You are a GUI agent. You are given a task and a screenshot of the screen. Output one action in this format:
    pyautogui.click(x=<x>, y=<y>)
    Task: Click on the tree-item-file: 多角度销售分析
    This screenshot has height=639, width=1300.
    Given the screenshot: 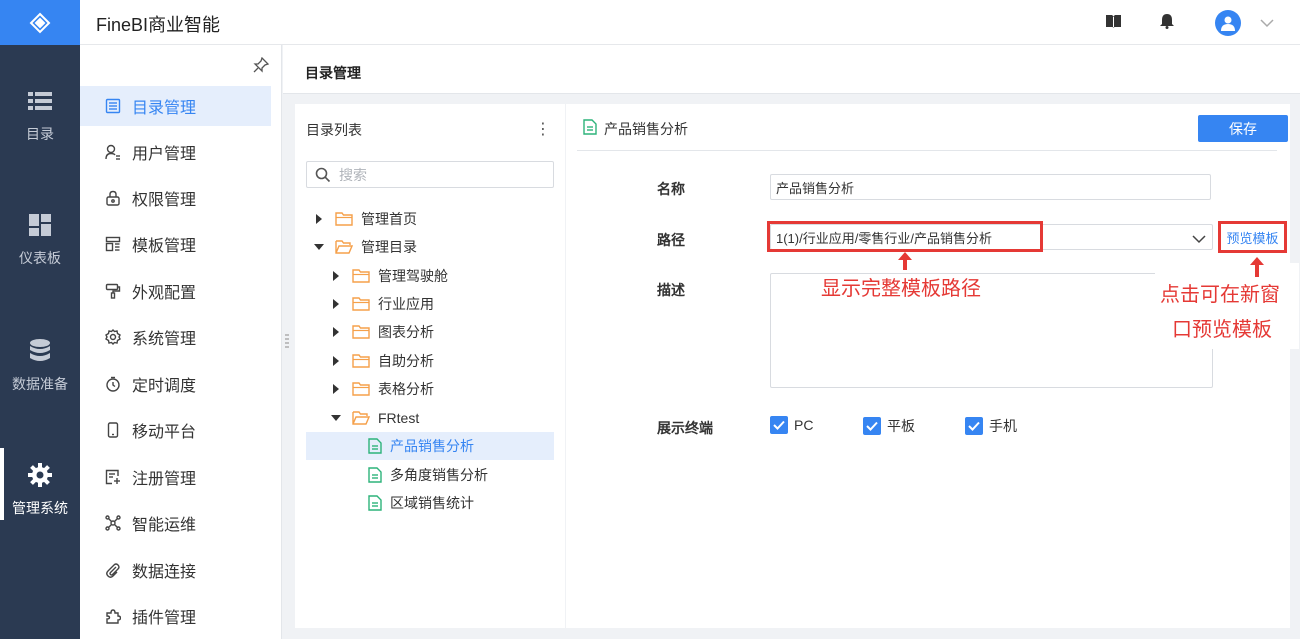 What is the action you would take?
    pyautogui.click(x=461, y=475)
    